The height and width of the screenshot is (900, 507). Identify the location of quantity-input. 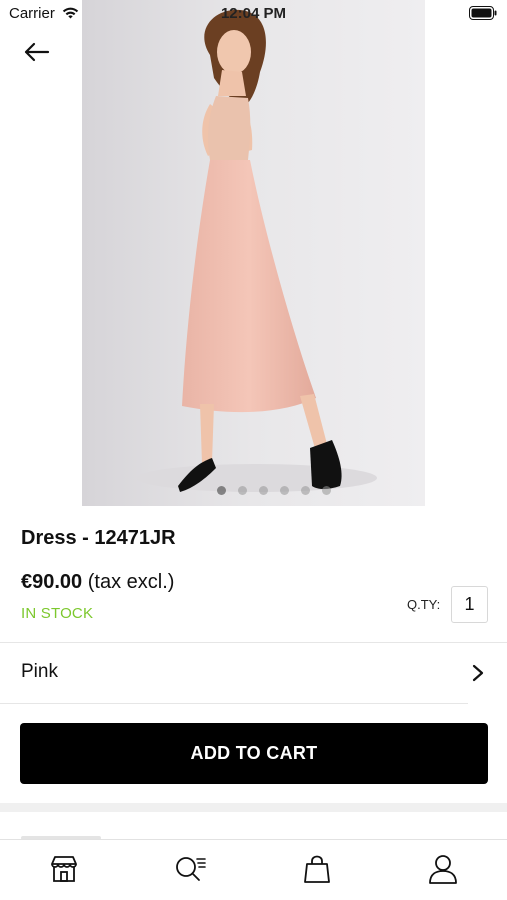
(469, 604).